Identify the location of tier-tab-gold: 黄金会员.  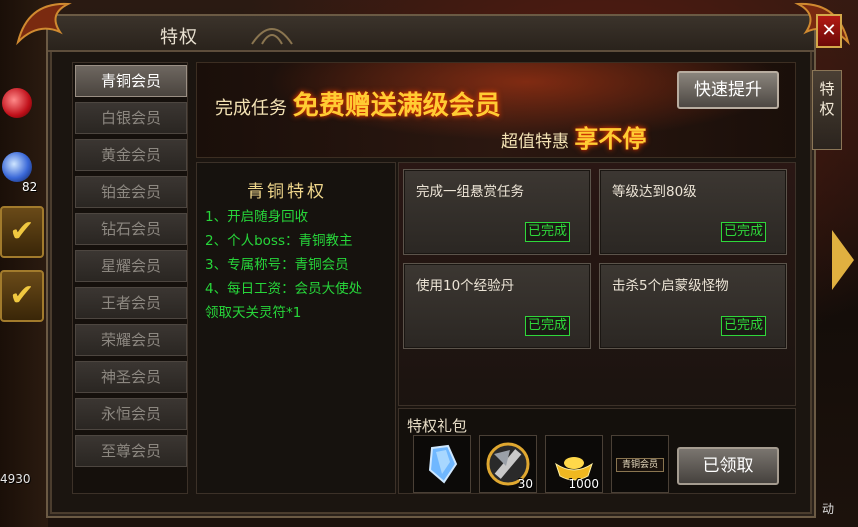
(131, 155).